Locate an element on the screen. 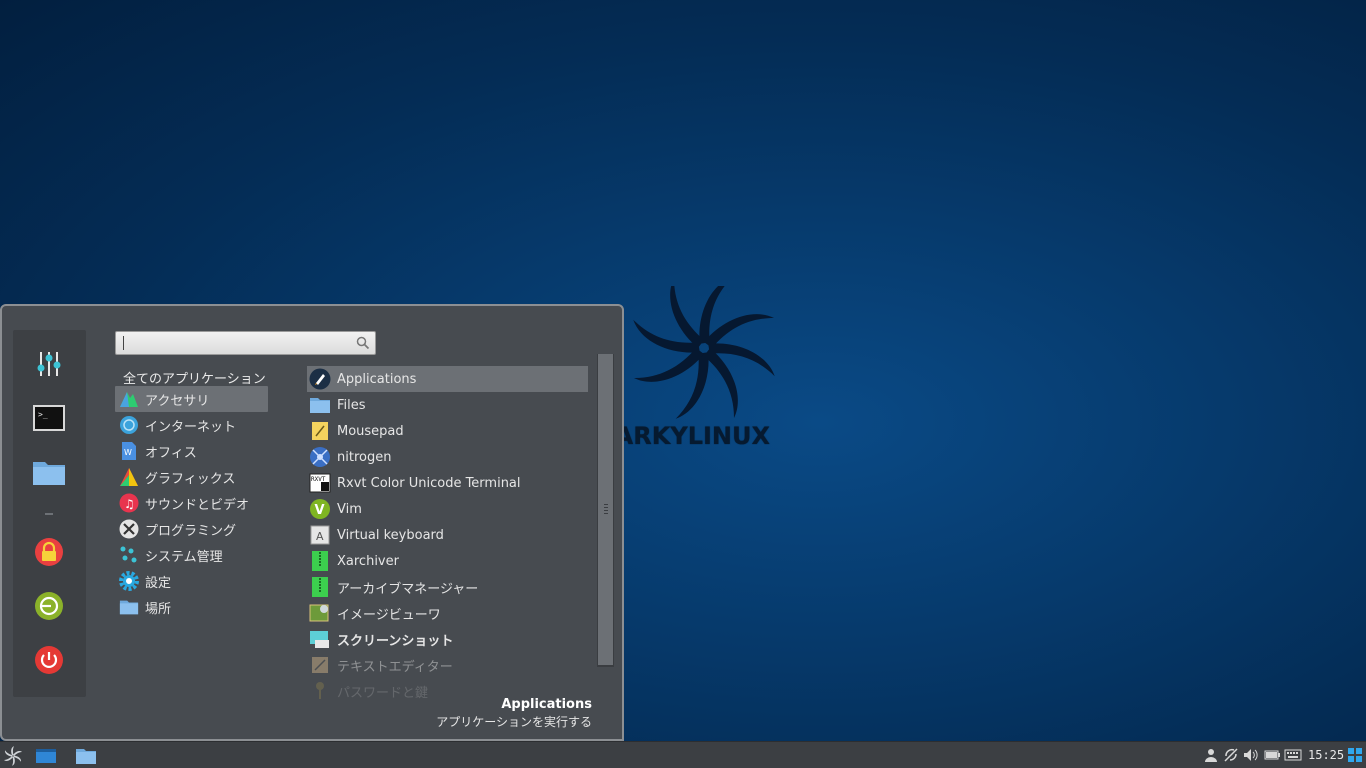  image-viewer-icon is located at coordinates (320, 613).